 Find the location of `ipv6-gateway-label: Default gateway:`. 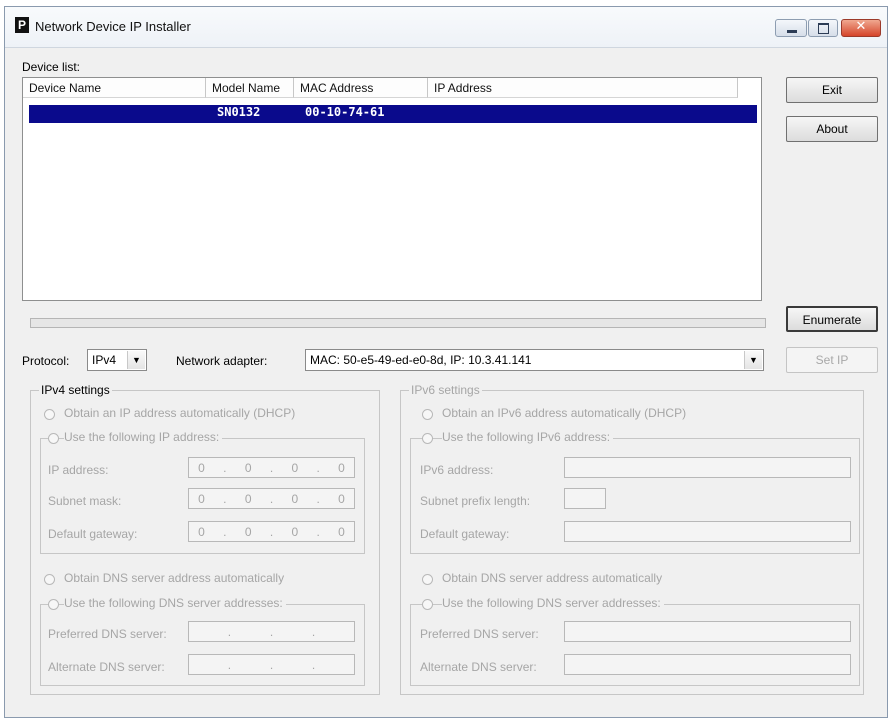

ipv6-gateway-label: Default gateway: is located at coordinates (465, 534).